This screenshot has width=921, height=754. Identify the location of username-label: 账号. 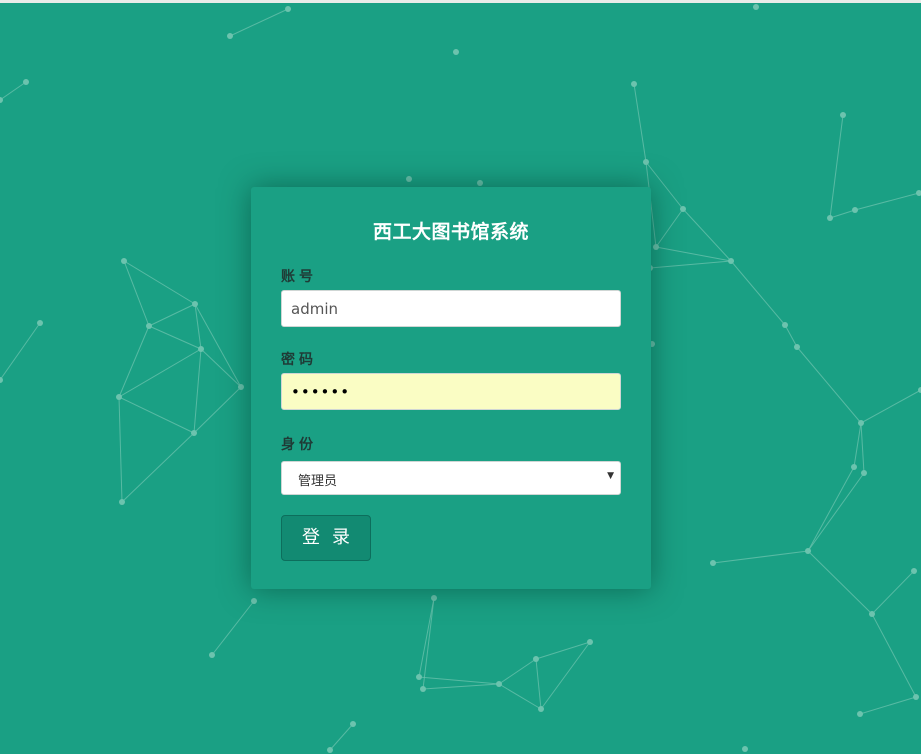
(299, 277).